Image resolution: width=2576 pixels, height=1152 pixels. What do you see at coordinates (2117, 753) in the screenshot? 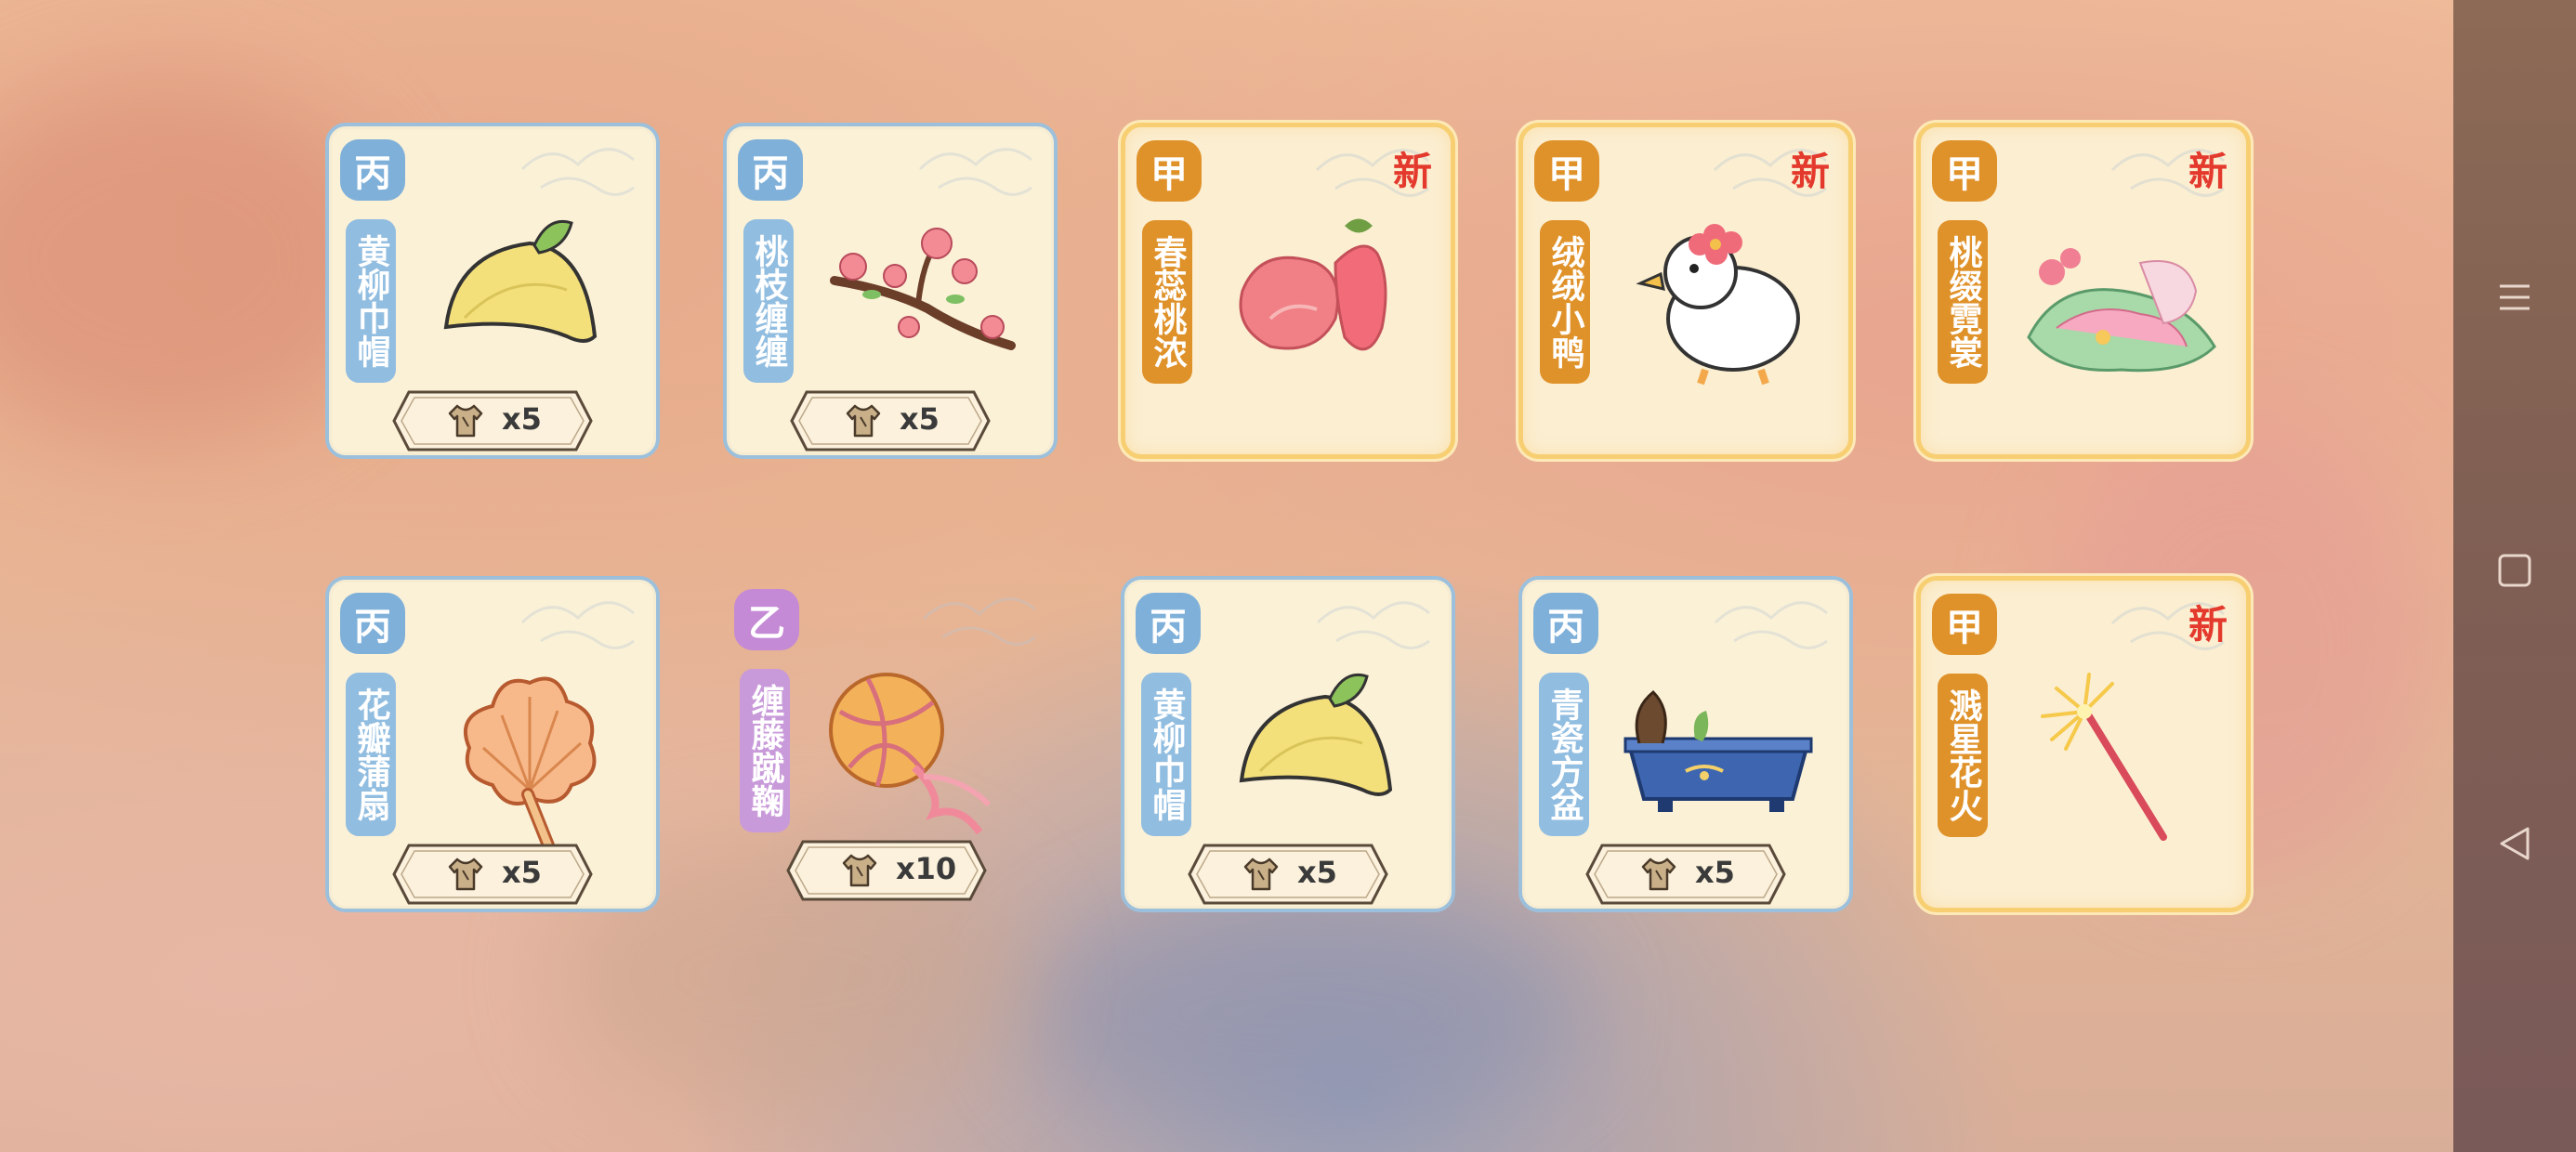
I see `sparkler-icon` at bounding box center [2117, 753].